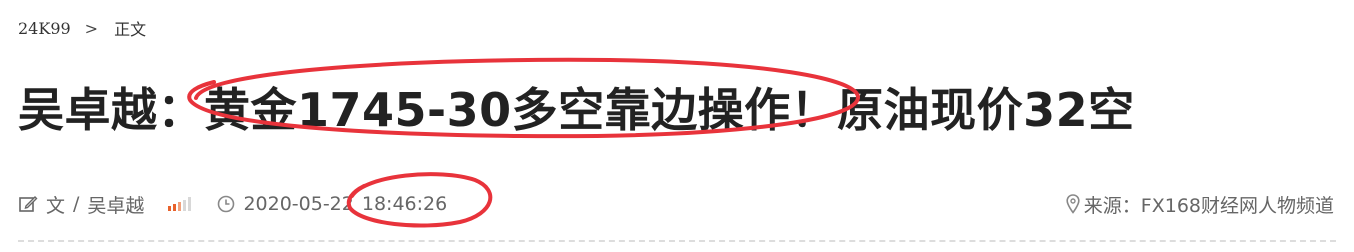  Describe the element at coordinates (44, 28) in the screenshot. I see `breadcrumb-home-link: 24K99` at that location.